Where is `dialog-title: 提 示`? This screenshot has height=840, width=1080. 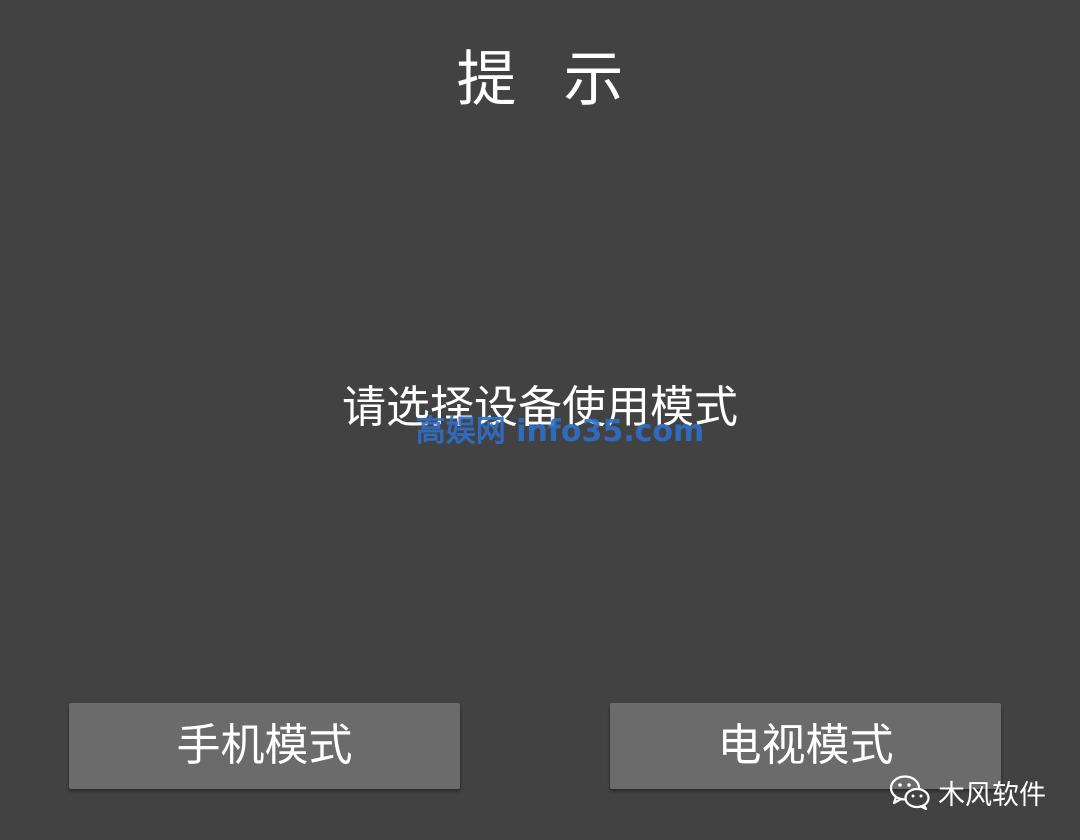
dialog-title: 提 示 is located at coordinates (547, 80).